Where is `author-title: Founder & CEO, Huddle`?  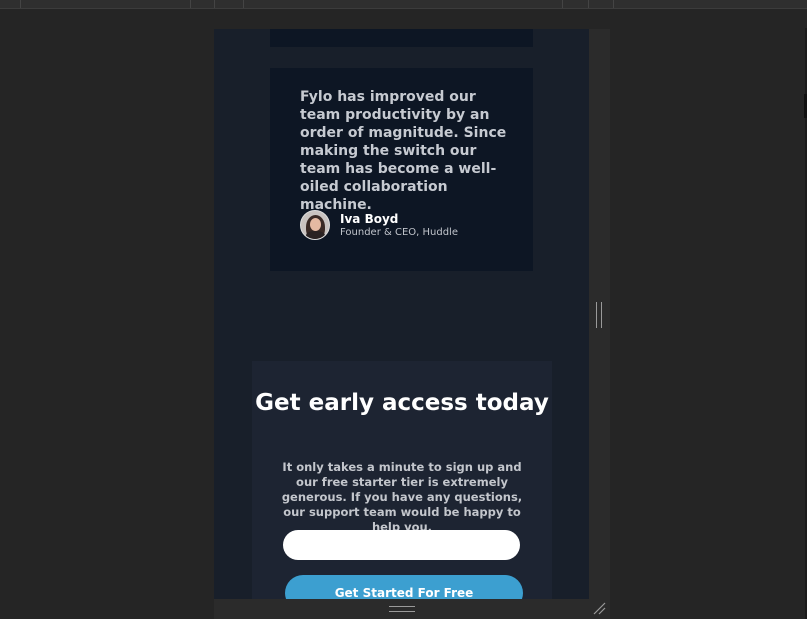
author-title: Founder & CEO, Huddle is located at coordinates (399, 232).